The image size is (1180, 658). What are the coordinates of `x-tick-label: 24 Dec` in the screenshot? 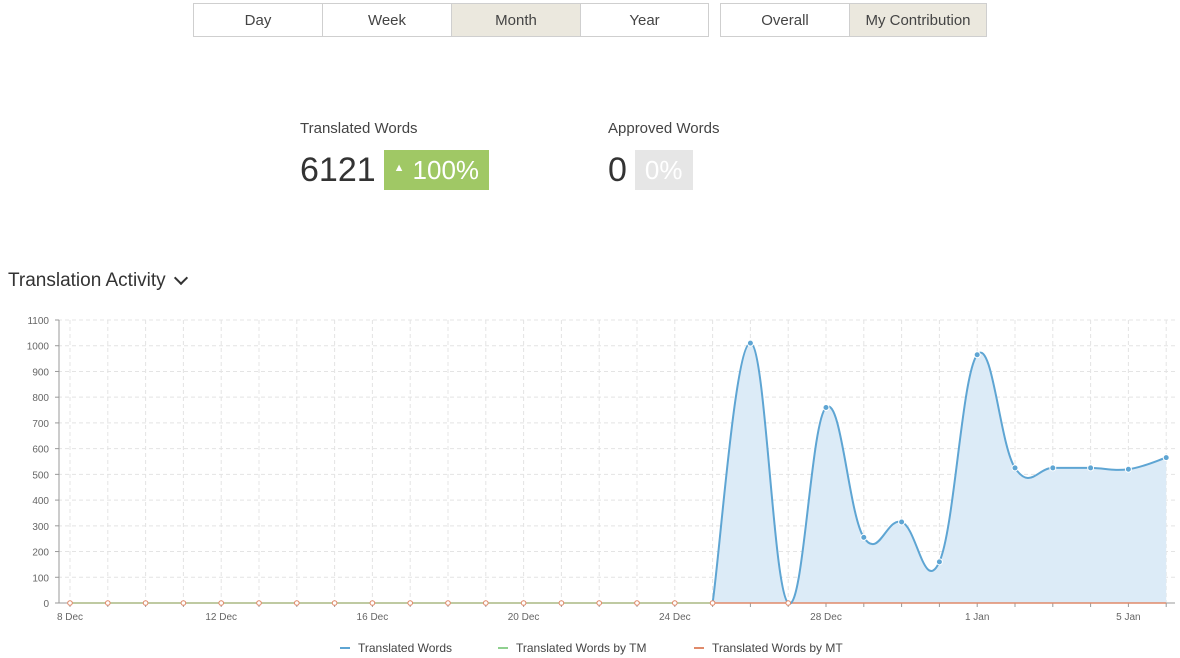 It's located at (675, 617).